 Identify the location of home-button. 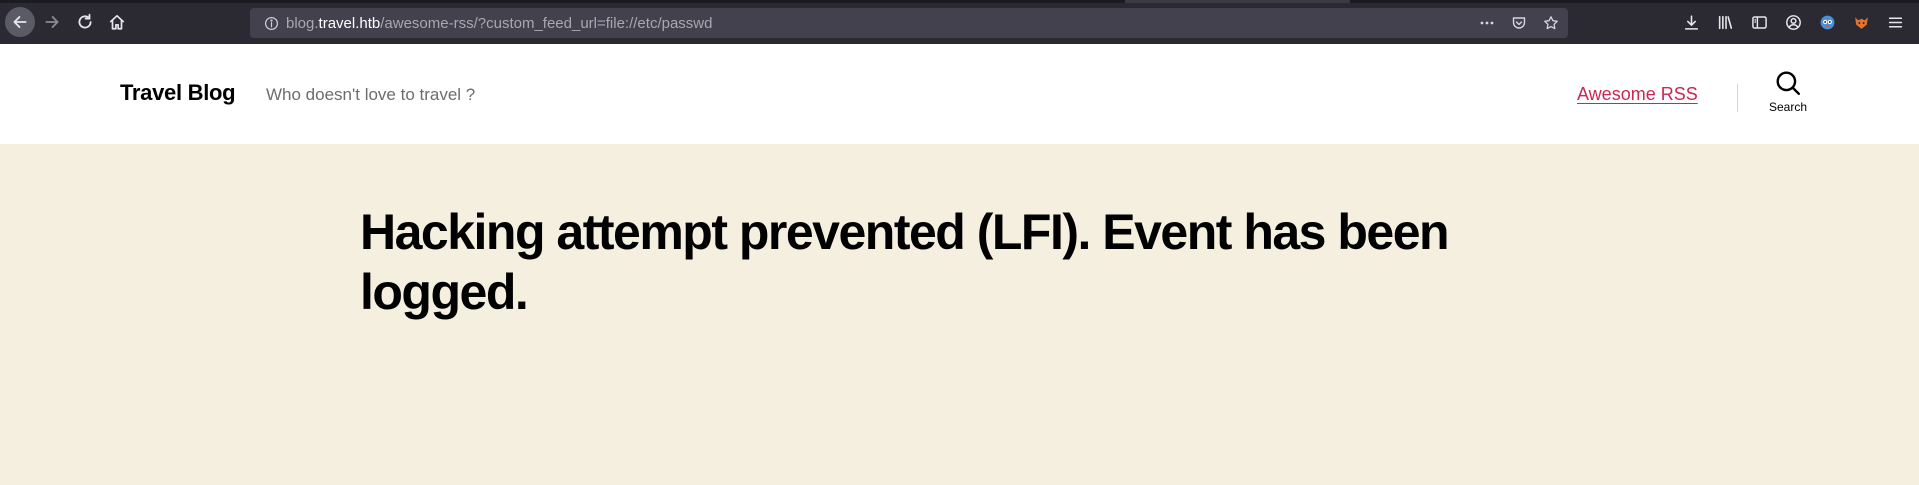
(117, 22).